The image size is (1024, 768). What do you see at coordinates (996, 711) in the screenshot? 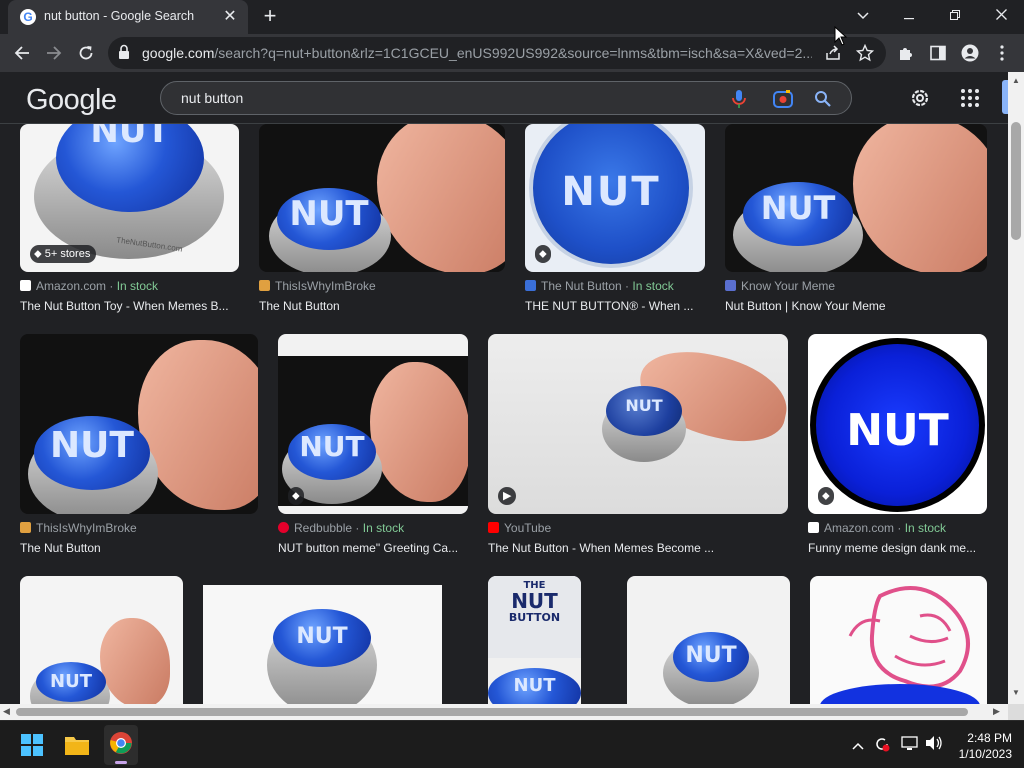
I see `scroll-right-arrow-icon: ▶` at bounding box center [996, 711].